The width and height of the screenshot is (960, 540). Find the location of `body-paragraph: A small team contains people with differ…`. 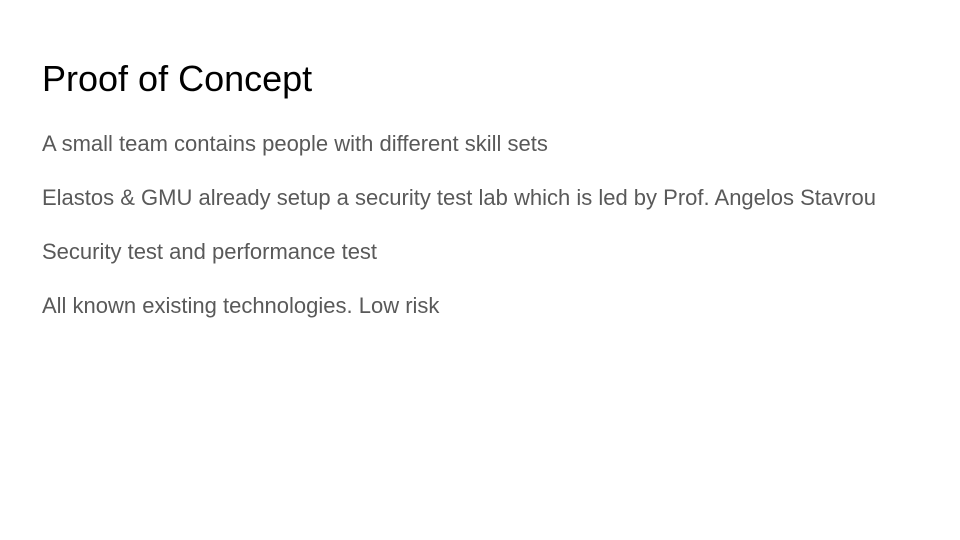

body-paragraph: A small team contains people with differ… is located at coordinates (295, 143).